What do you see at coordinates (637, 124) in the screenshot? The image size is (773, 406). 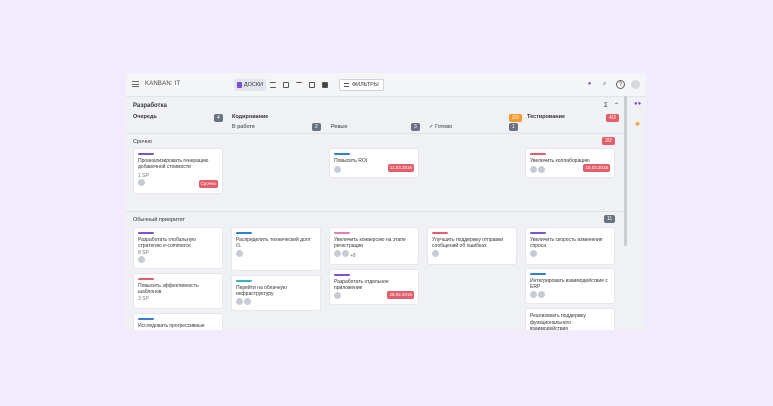 I see `settings-icon: ✺` at bounding box center [637, 124].